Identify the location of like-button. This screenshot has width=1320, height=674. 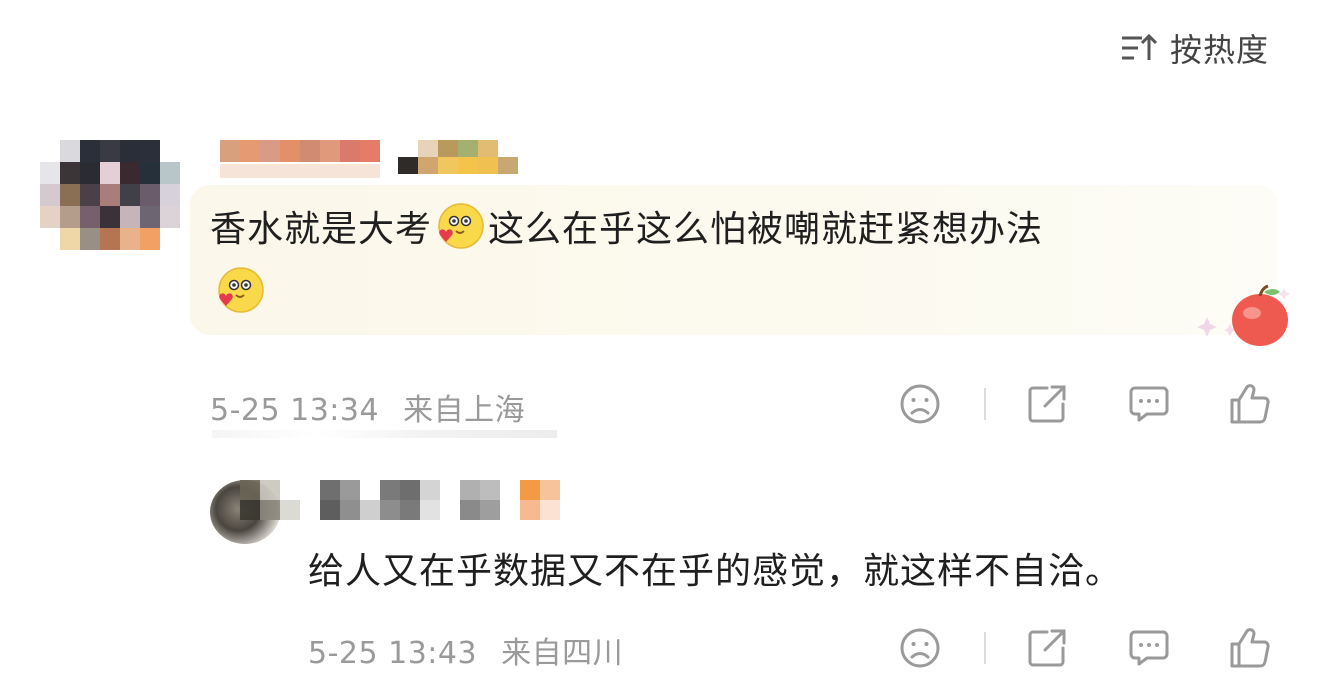
(1250, 404).